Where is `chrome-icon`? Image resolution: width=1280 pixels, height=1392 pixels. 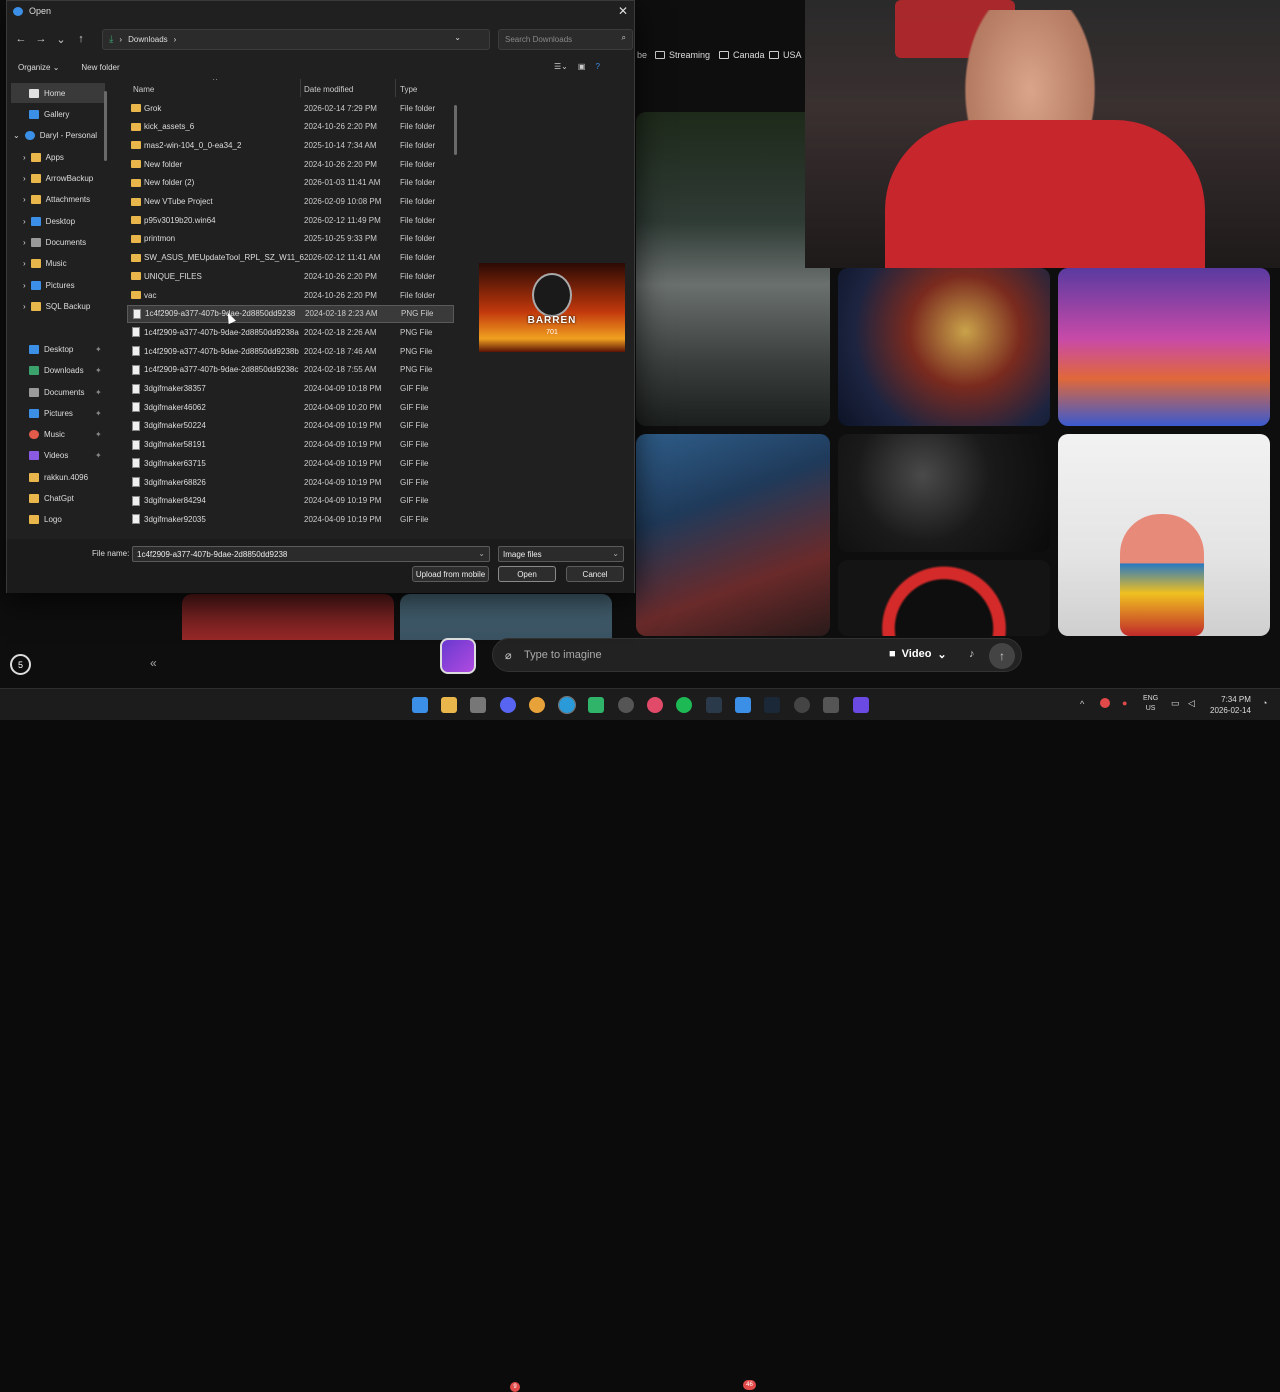
chrome-icon is located at coordinates (537, 705).